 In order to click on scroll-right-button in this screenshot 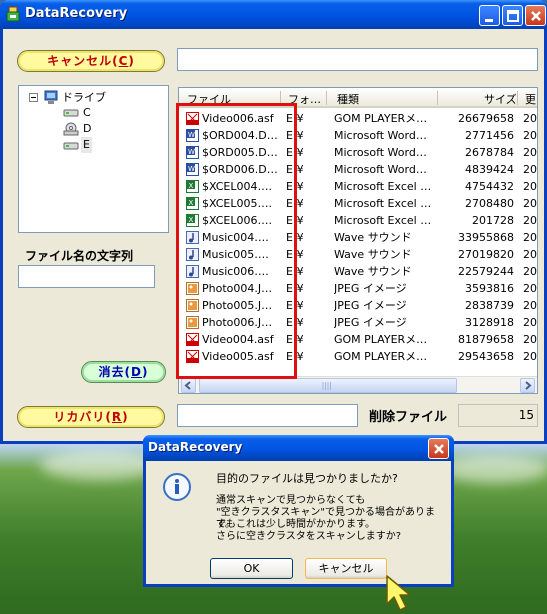, I will do `click(527, 385)`.